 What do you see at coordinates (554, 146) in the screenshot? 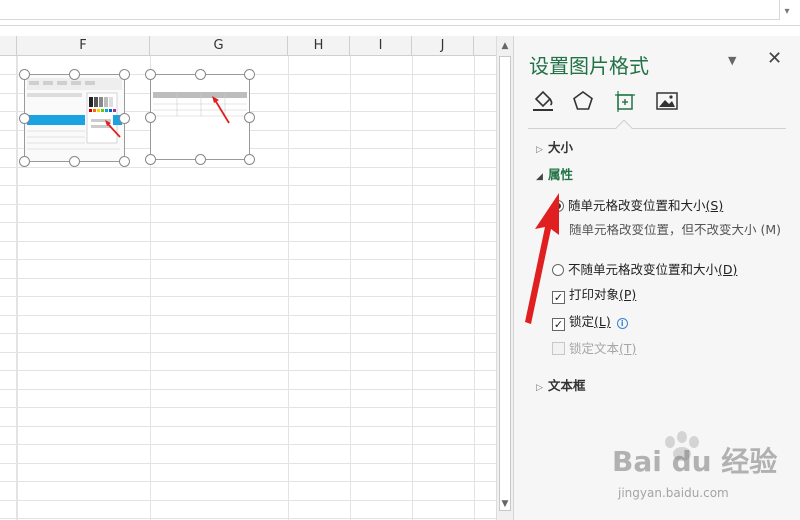
I see `section-size: ▷ 大小` at bounding box center [554, 146].